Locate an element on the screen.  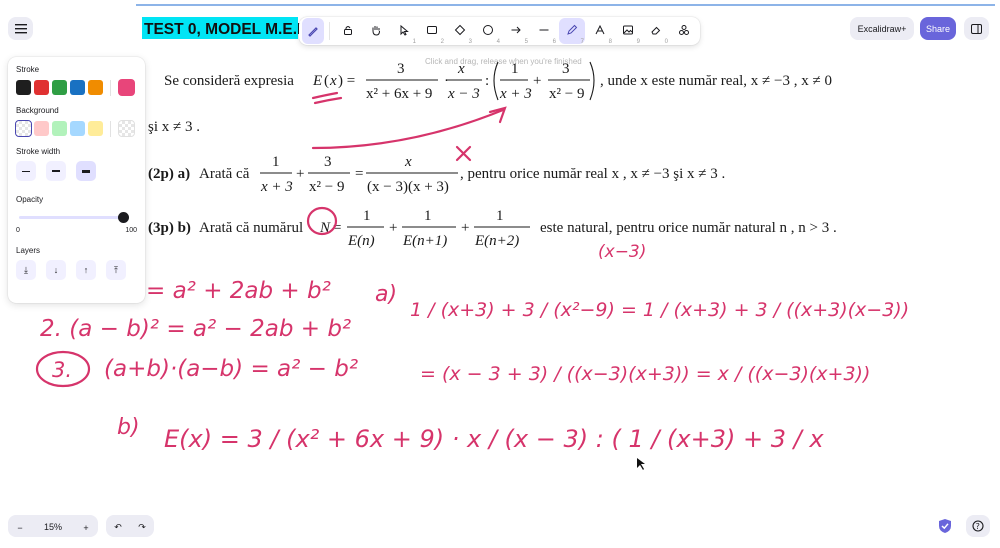
text-icon is located at coordinates (600, 31).